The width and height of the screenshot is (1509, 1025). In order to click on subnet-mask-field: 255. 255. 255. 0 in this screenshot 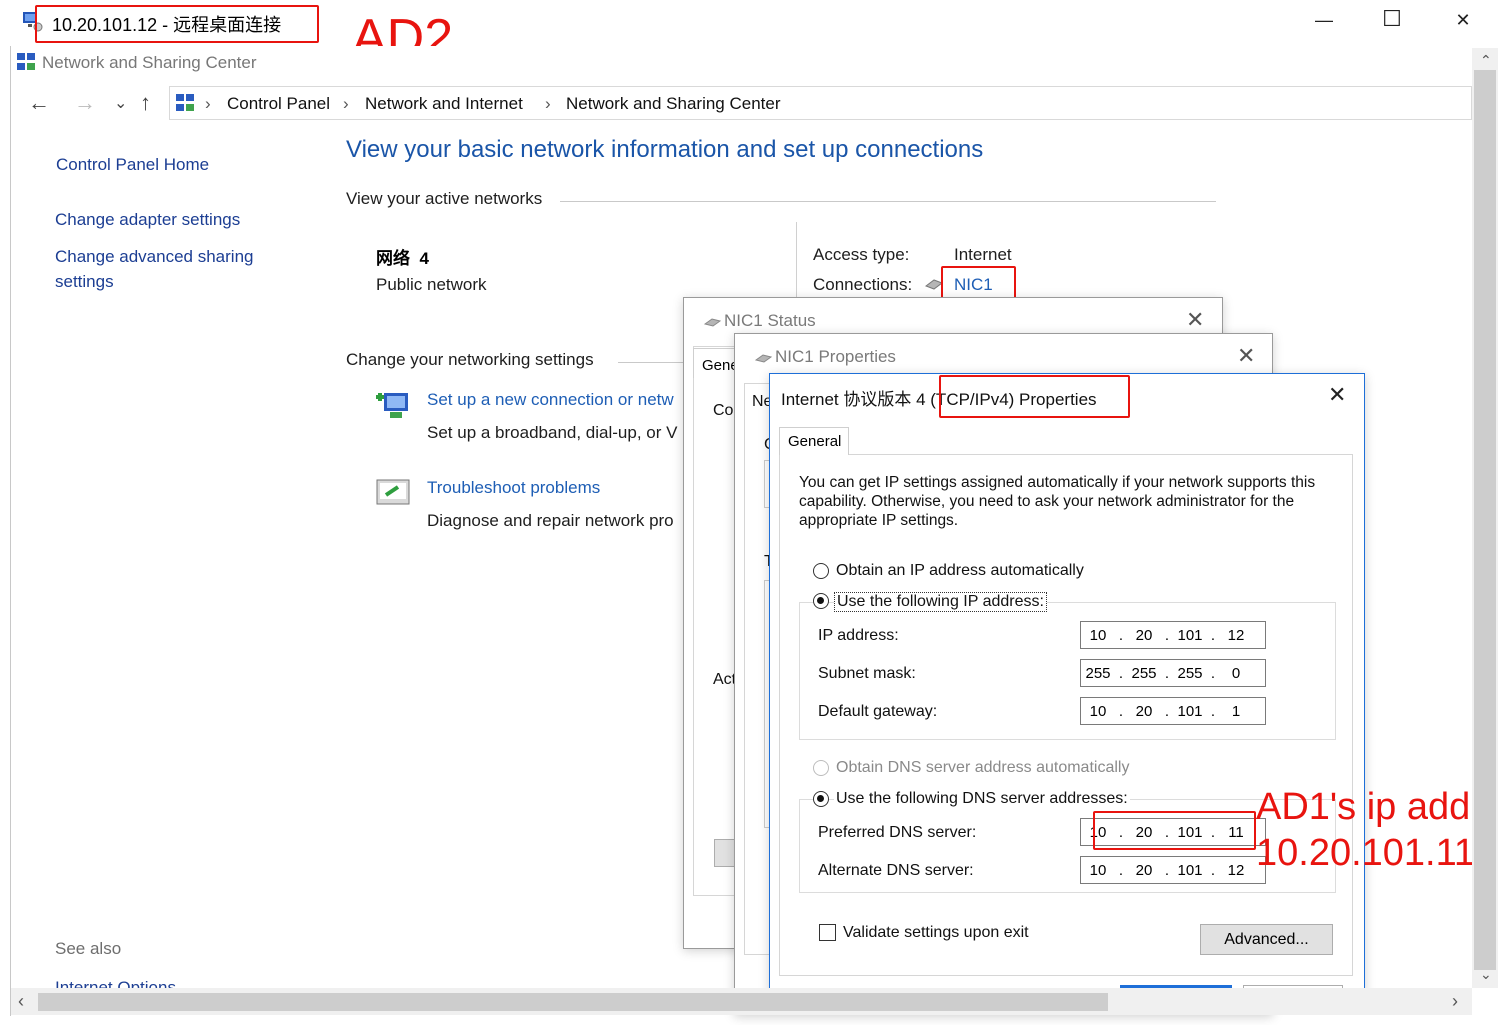, I will do `click(1173, 673)`.